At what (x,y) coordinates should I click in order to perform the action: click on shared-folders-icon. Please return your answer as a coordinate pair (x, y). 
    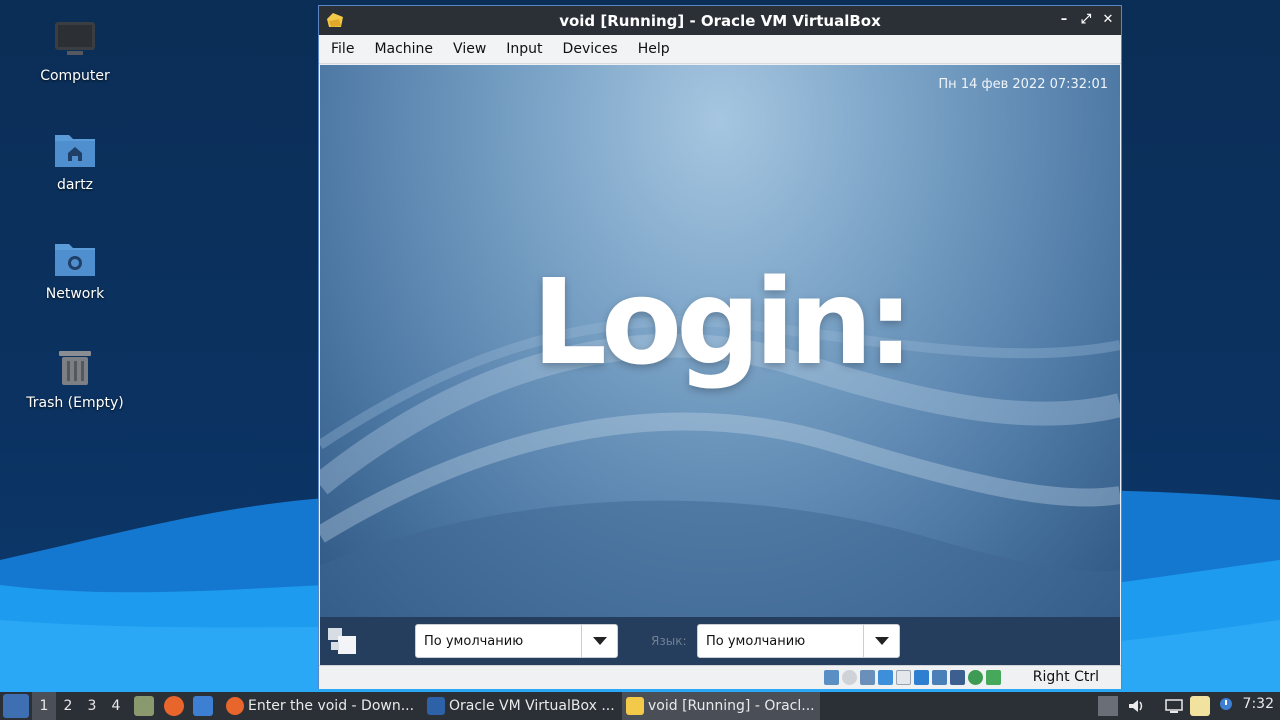
    Looking at the image, I should click on (921, 677).